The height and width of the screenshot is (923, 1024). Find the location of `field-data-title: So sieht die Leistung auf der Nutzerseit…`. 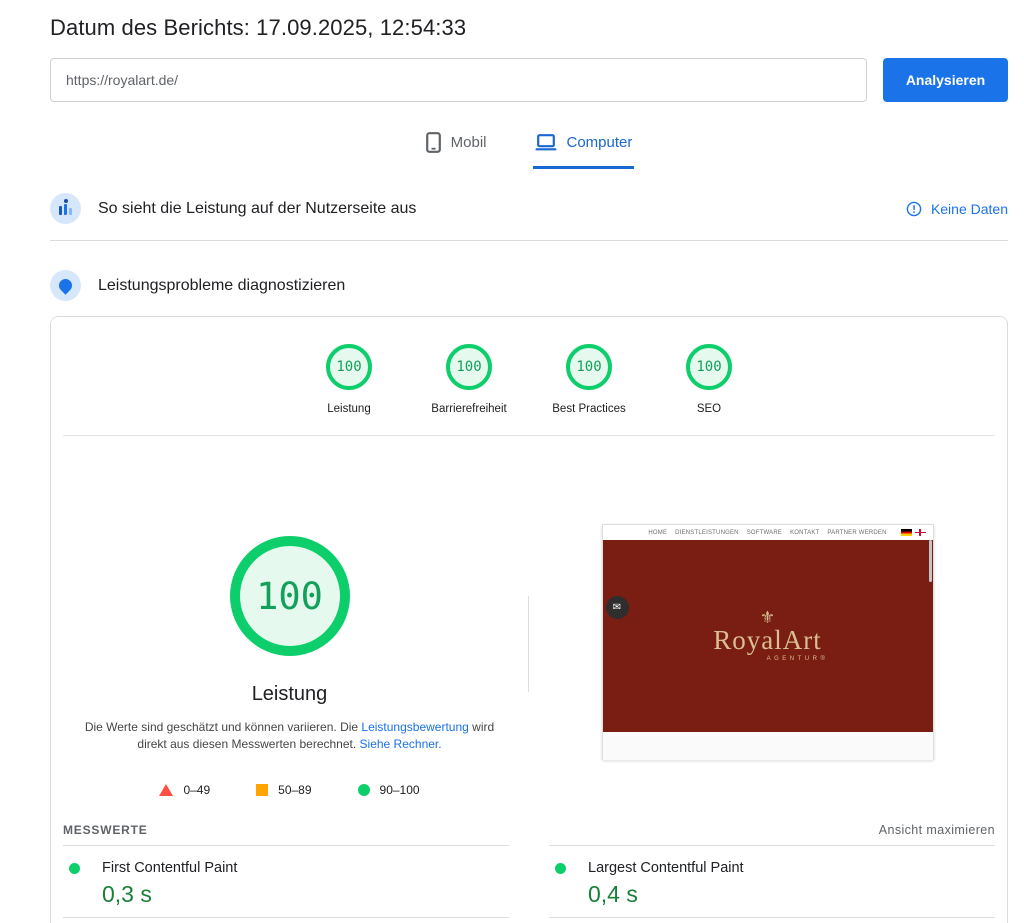

field-data-title: So sieht die Leistung auf der Nutzerseit… is located at coordinates (257, 208).